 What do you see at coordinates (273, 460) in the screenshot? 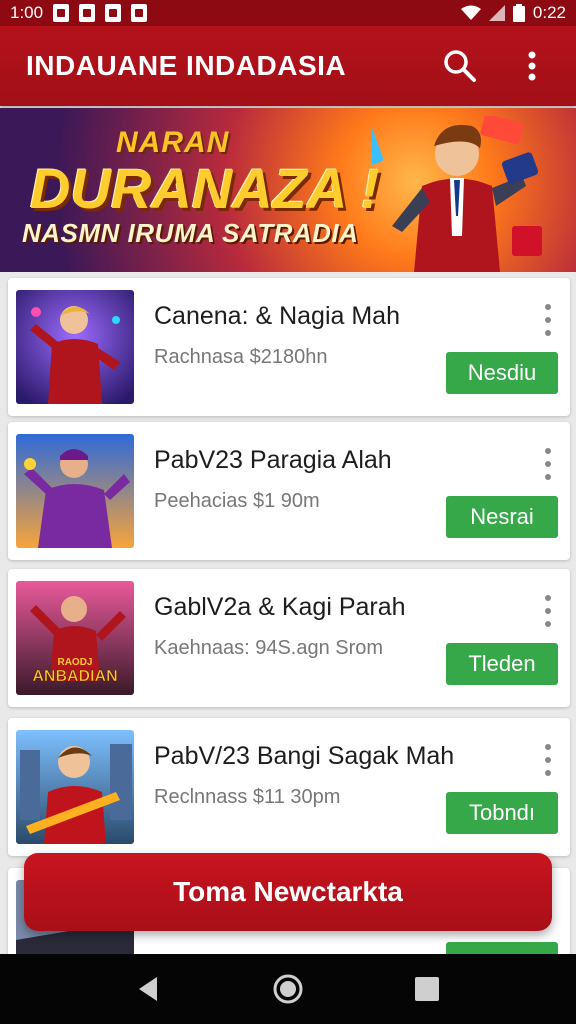
I see `item-title: PabV23 Paragia Alah` at bounding box center [273, 460].